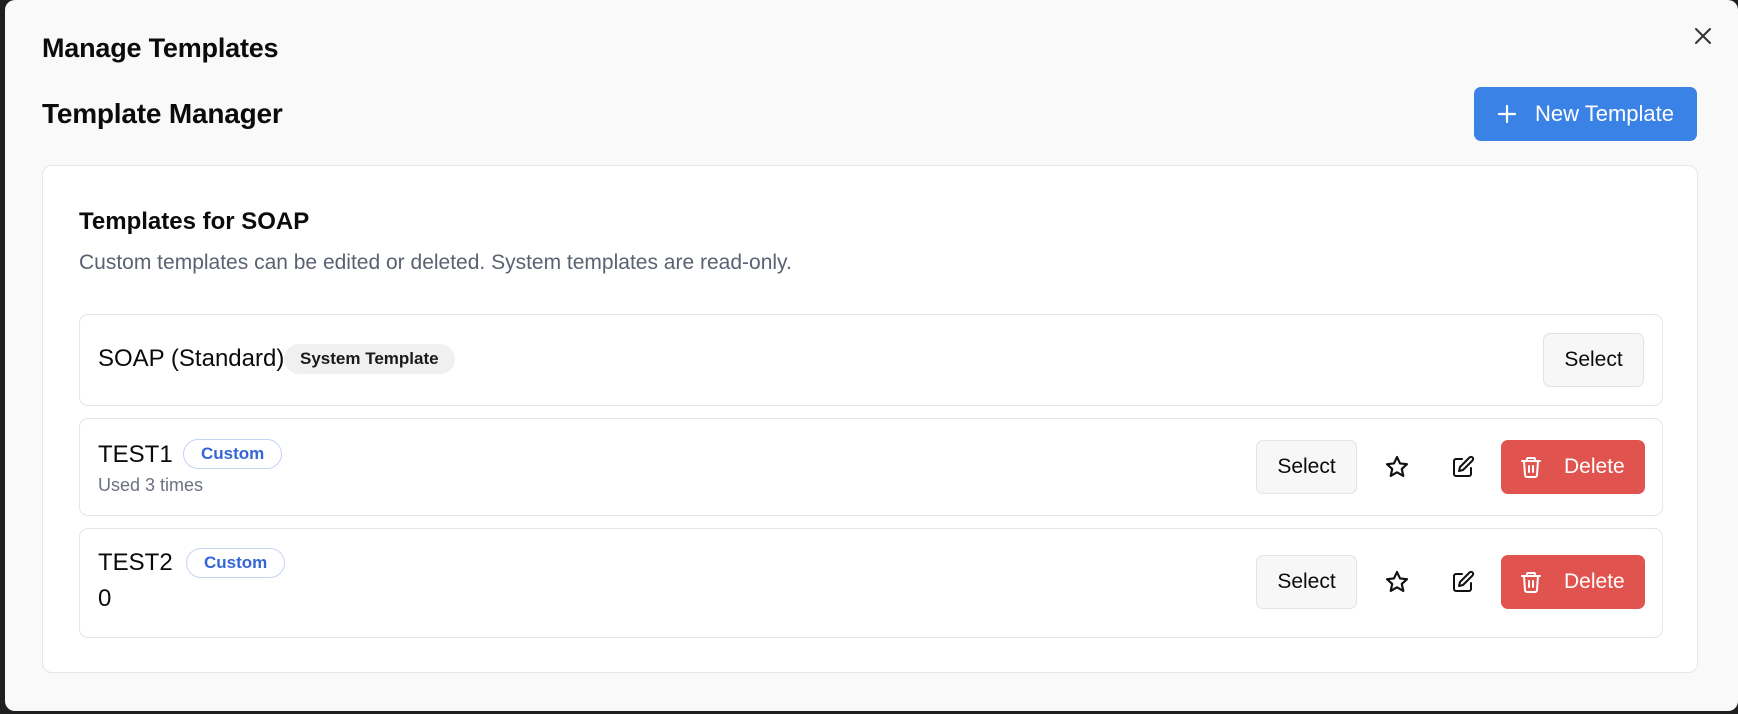 The height and width of the screenshot is (714, 1738). I want to click on dialog-title: Manage Templates, so click(160, 48).